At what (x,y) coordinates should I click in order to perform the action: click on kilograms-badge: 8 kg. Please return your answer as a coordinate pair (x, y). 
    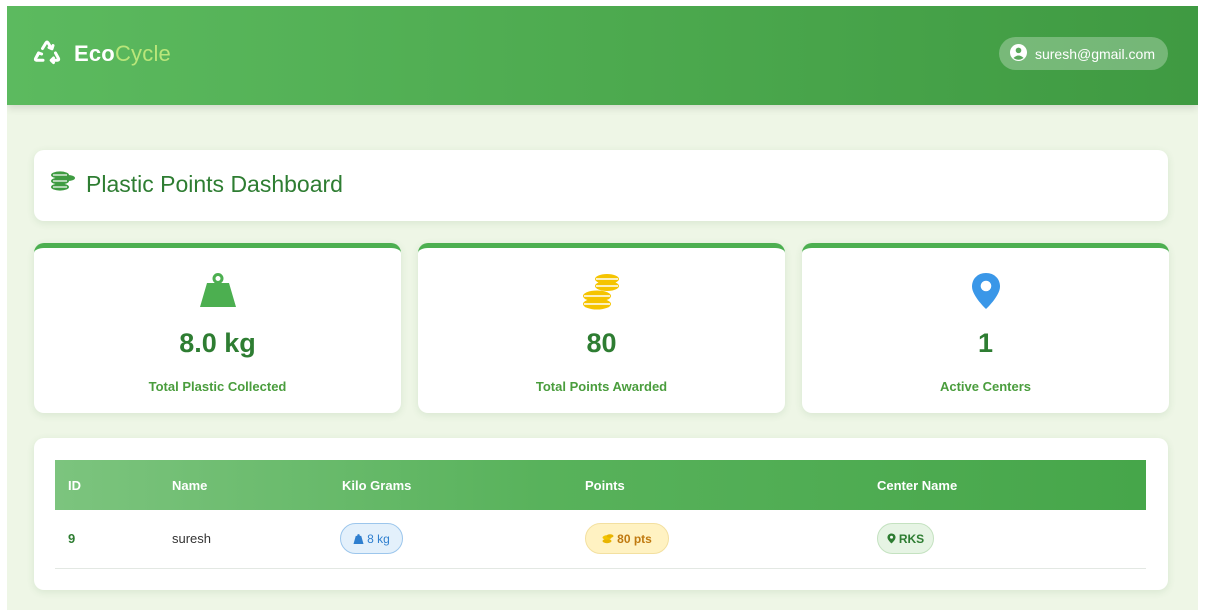
    Looking at the image, I should click on (371, 538).